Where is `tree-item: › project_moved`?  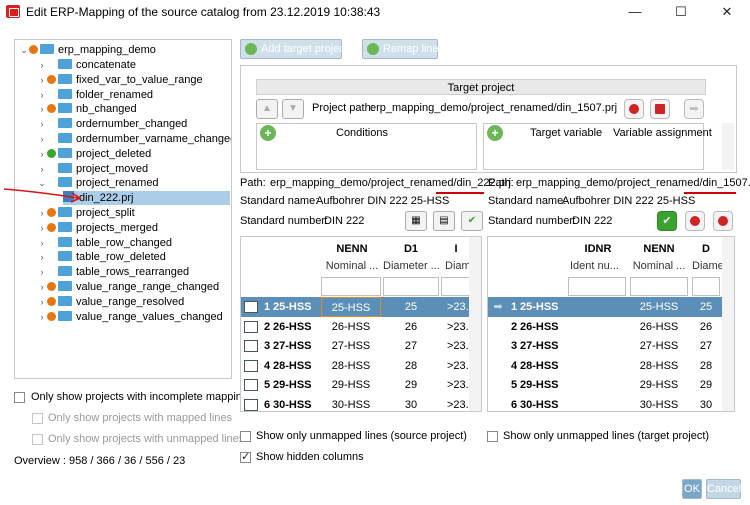
tree-item: › project_moved is located at coordinates (92, 169).